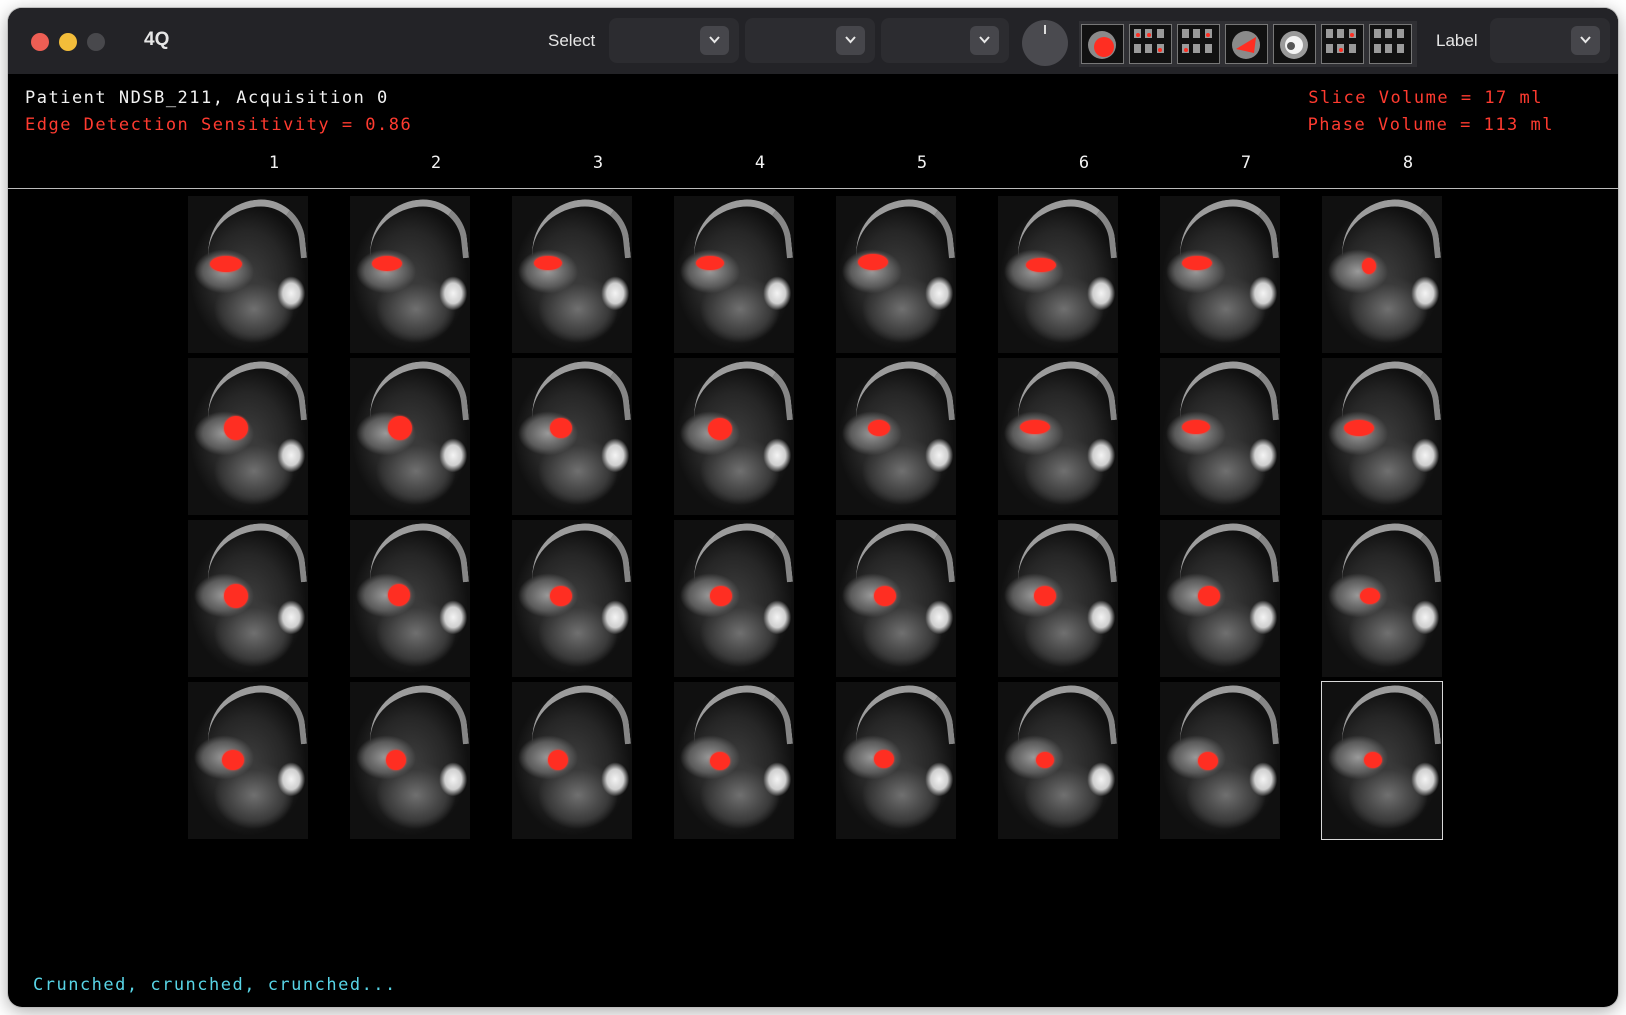  What do you see at coordinates (1425, 98) in the screenshot?
I see `slice-volume: Slice Volume = 17 ml` at bounding box center [1425, 98].